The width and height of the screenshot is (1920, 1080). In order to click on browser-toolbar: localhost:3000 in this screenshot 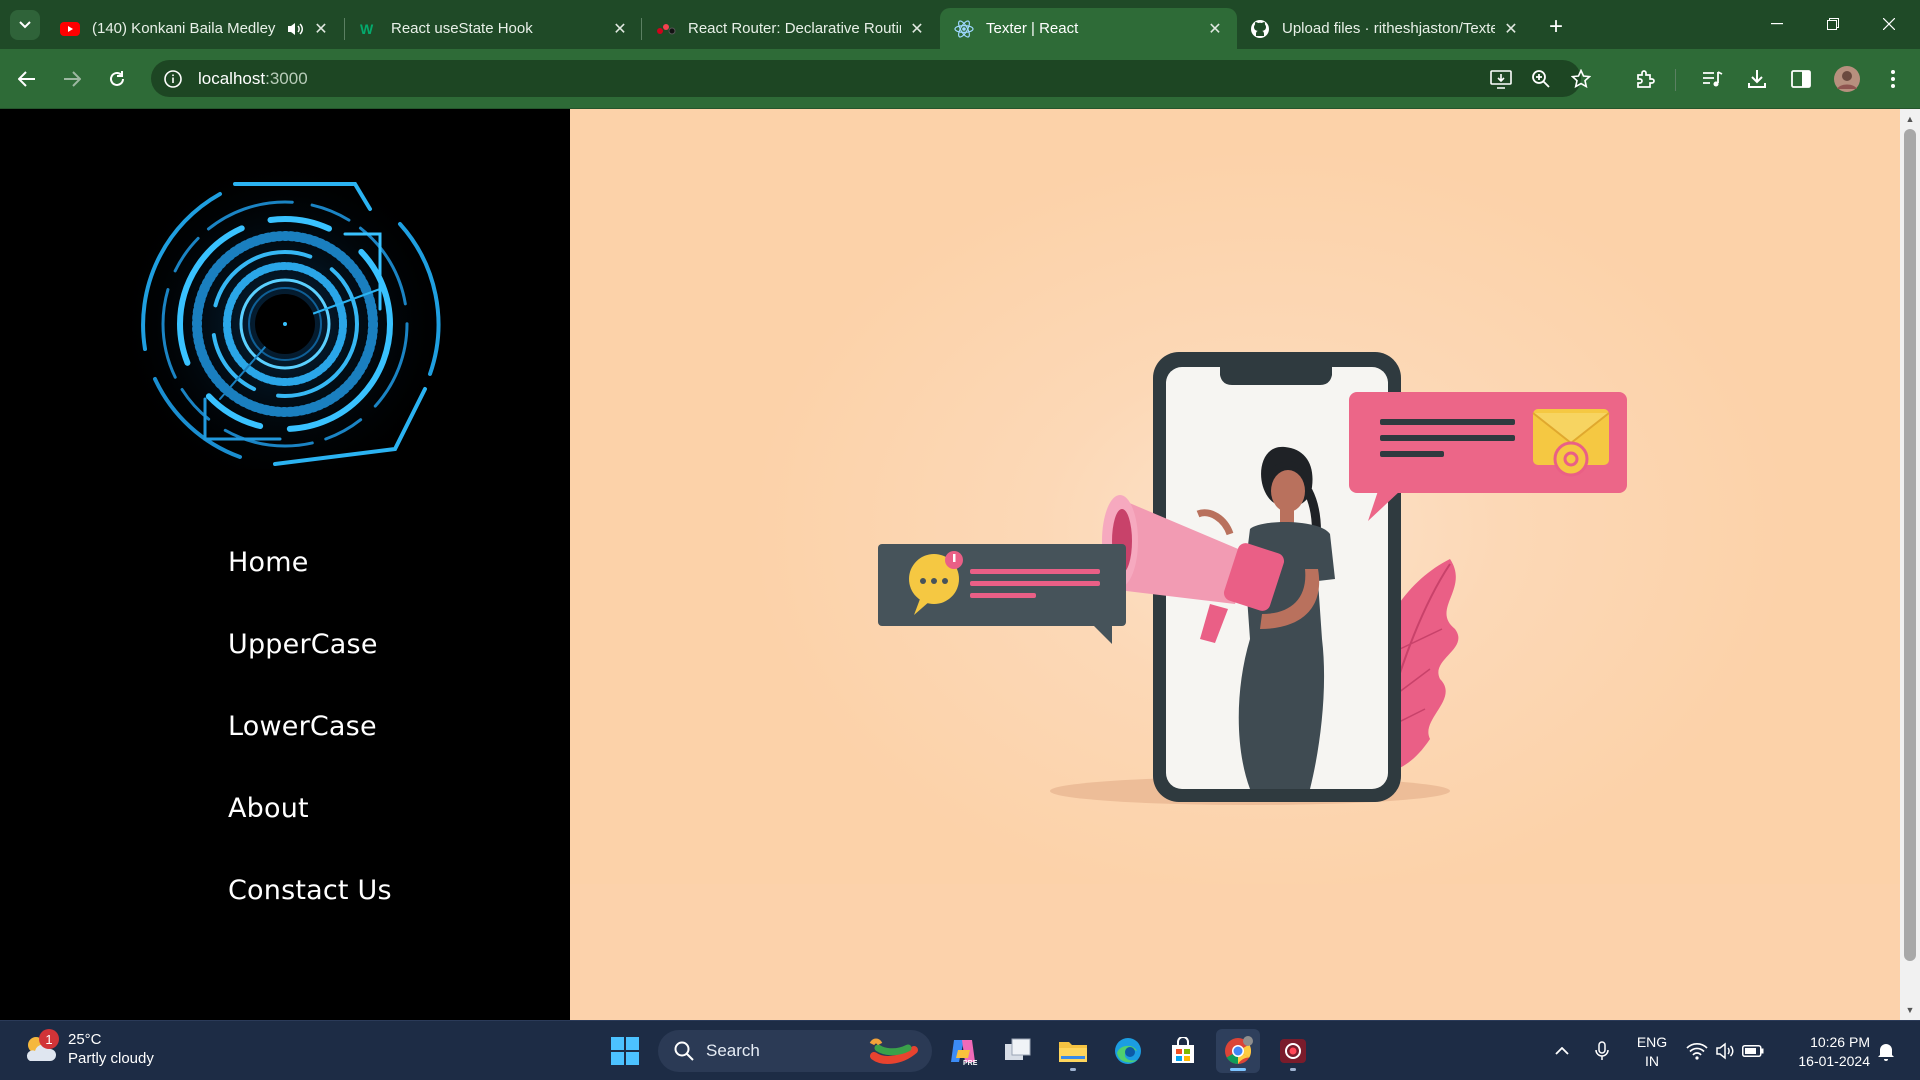, I will do `click(960, 79)`.